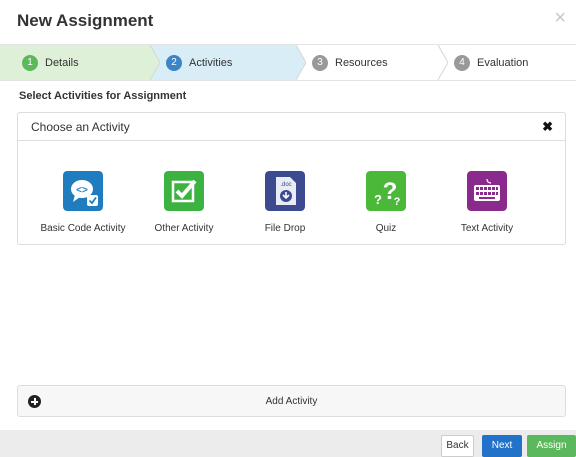 This screenshot has width=576, height=457. I want to click on doc-download-icon: .doc, so click(285, 191).